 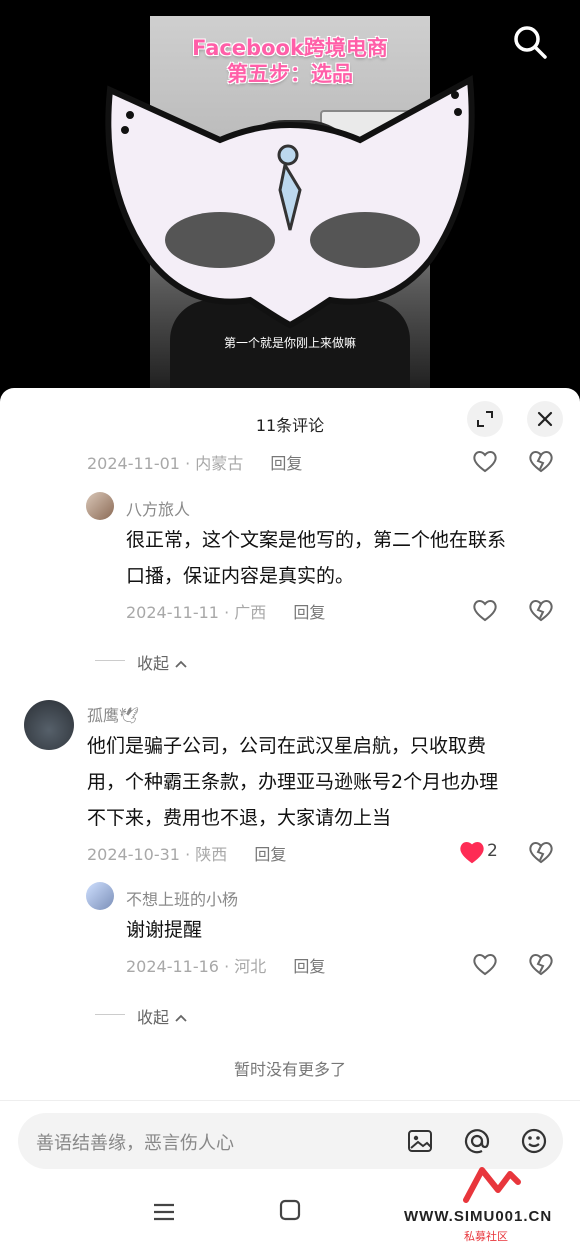 What do you see at coordinates (133, 463) in the screenshot?
I see `comment-date: 2024-11-01` at bounding box center [133, 463].